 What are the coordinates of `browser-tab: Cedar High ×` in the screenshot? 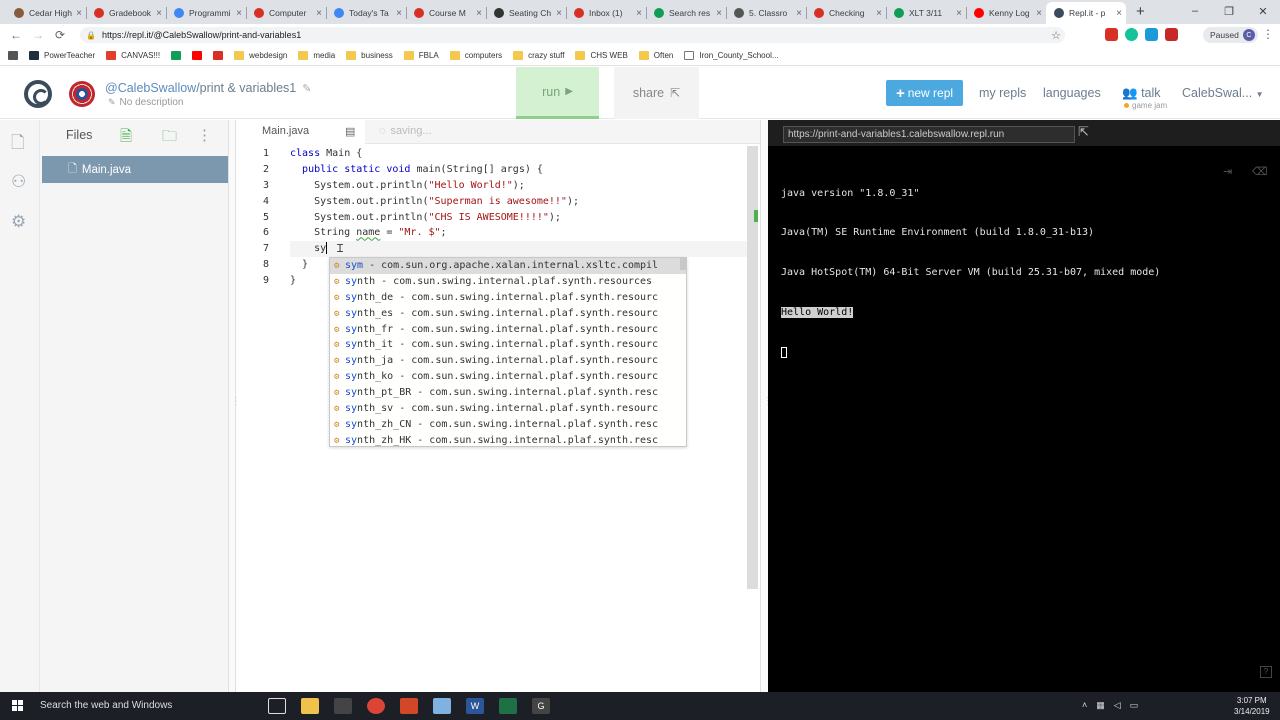 It's located at (46, 13).